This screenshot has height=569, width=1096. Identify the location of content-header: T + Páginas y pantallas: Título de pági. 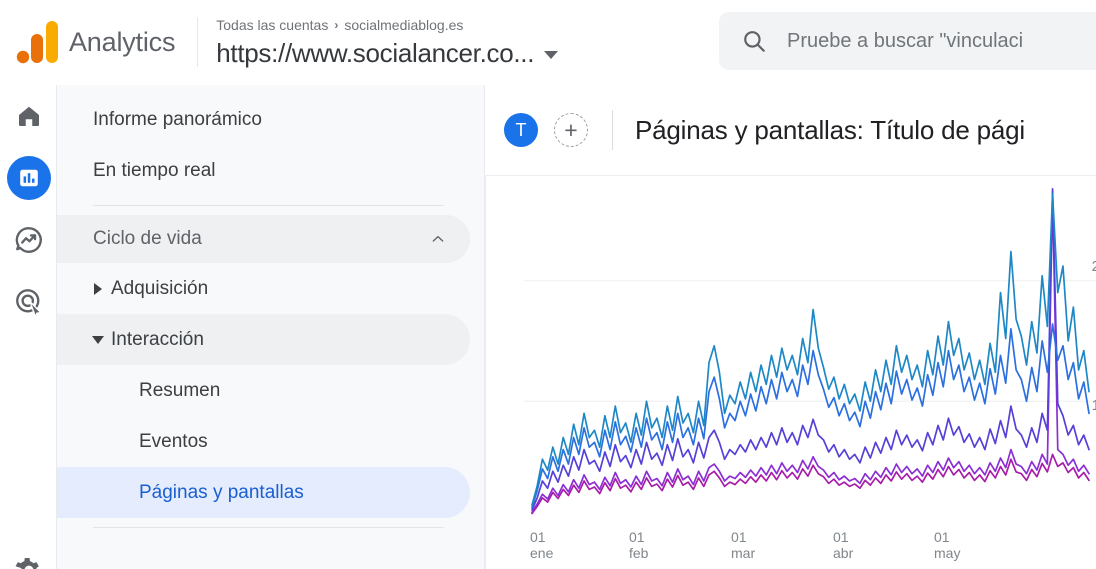
(790, 130).